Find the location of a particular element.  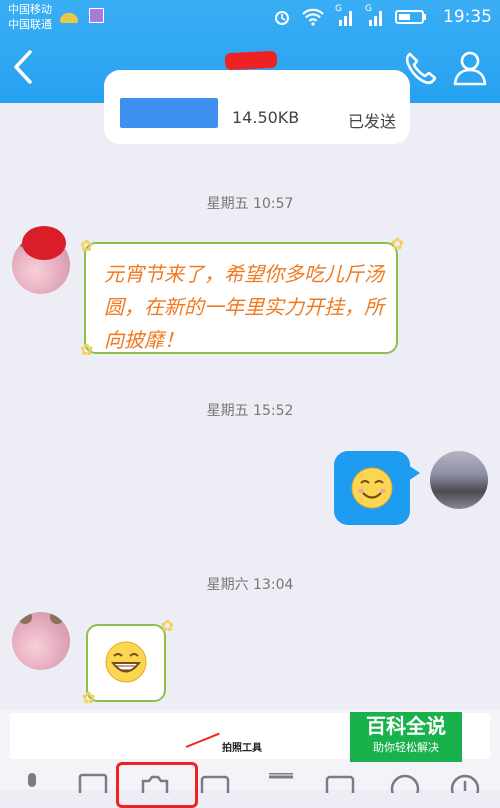

file-thumbnail is located at coordinates (169, 113).